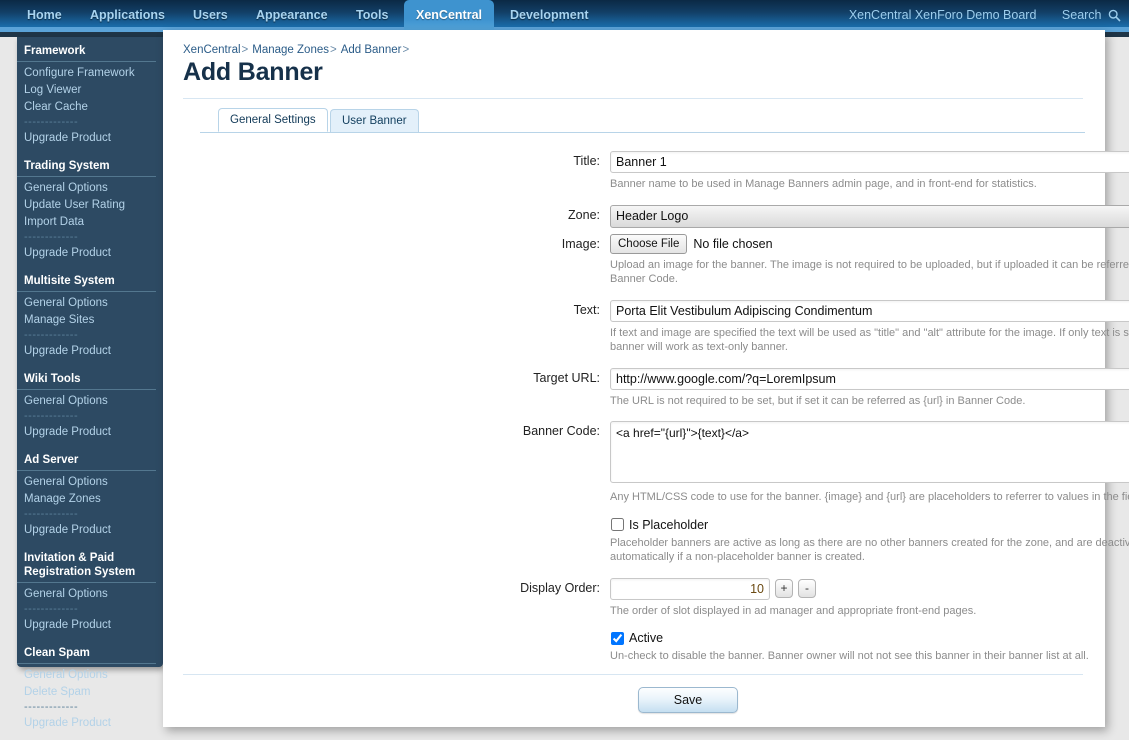 This screenshot has width=1129, height=740. Describe the element at coordinates (617, 524) in the screenshot. I see `is-placeholder-checkbox` at that location.